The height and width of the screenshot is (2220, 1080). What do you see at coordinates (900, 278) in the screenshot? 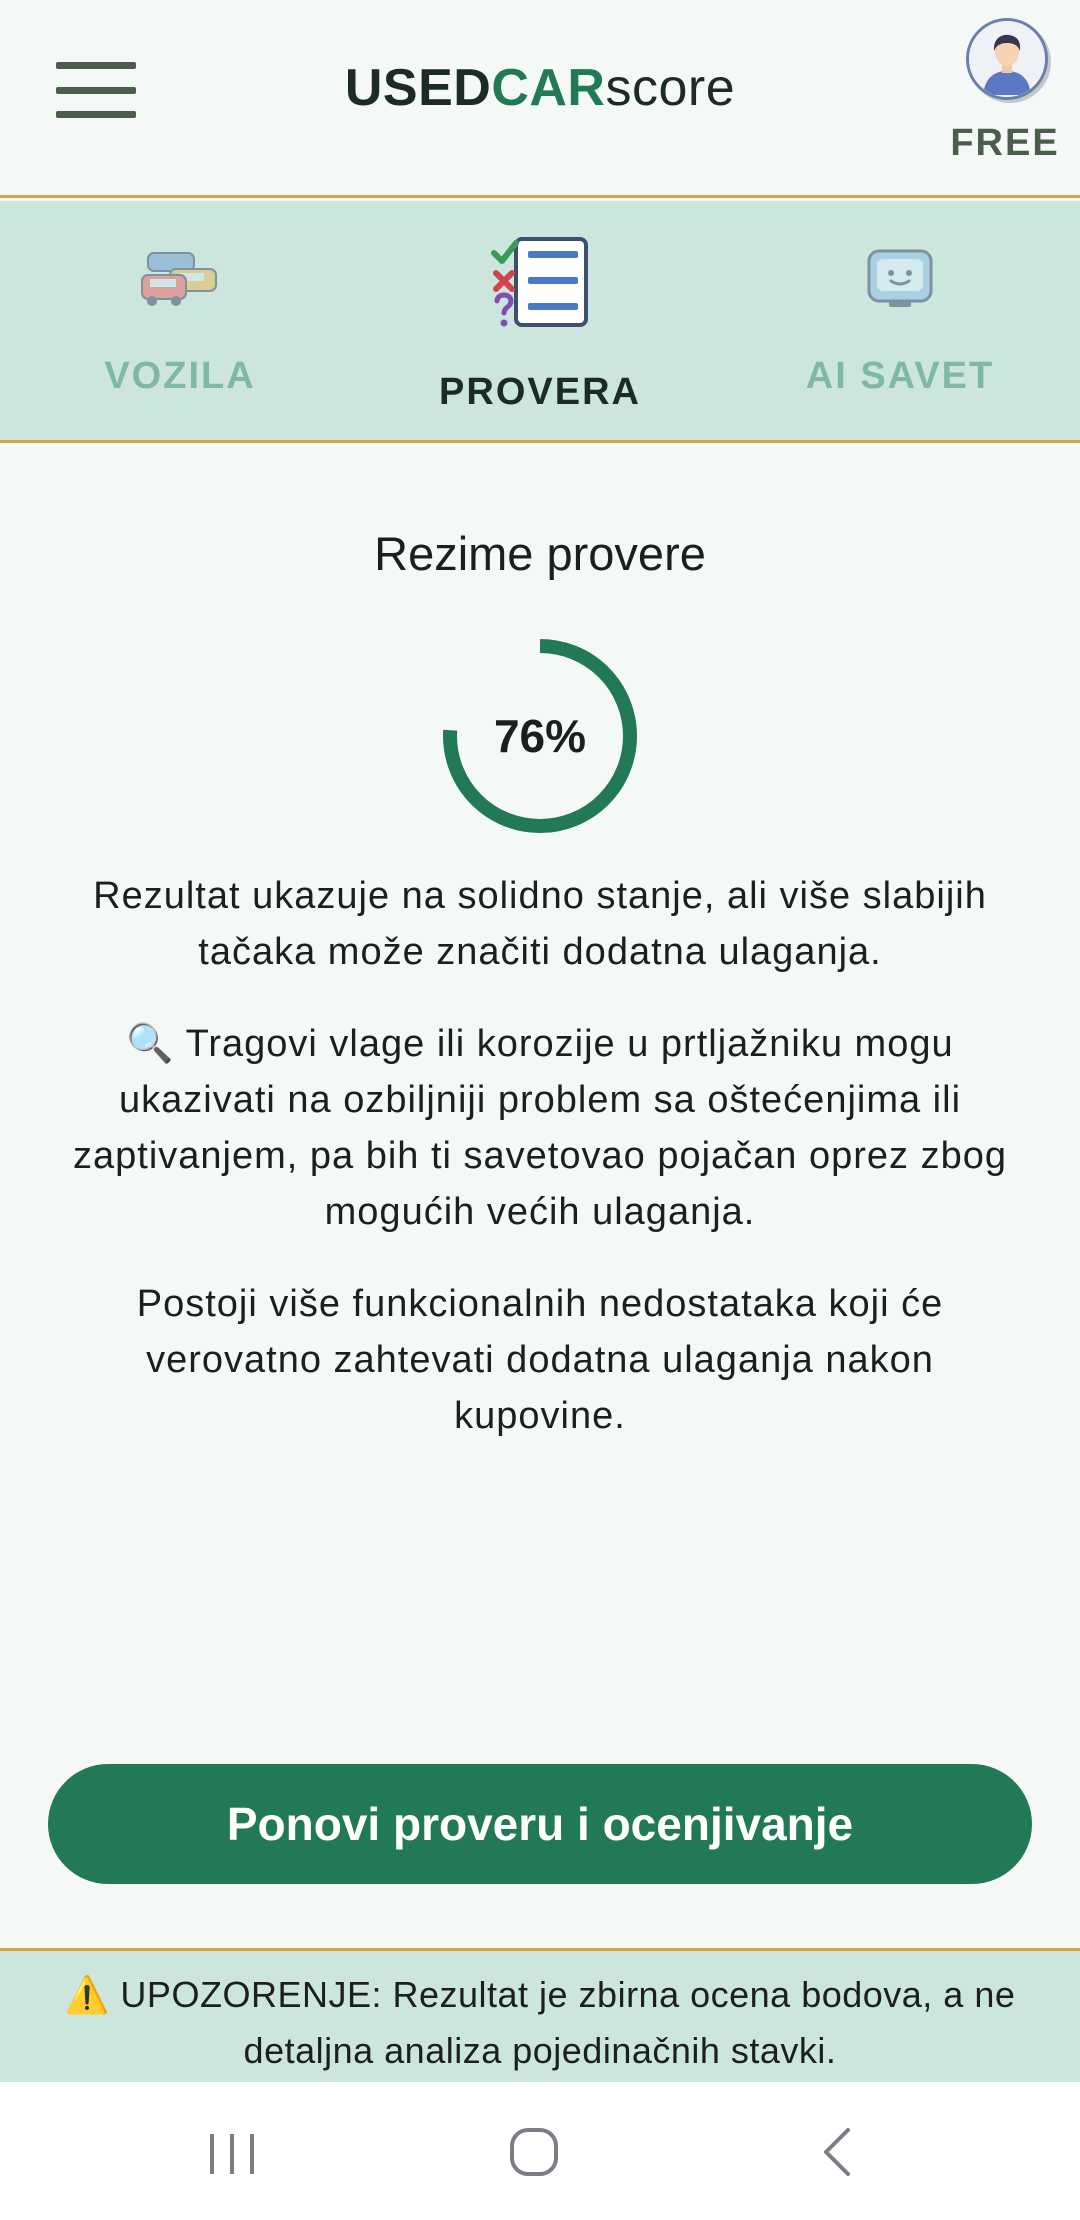
I see `robot-icon` at bounding box center [900, 278].